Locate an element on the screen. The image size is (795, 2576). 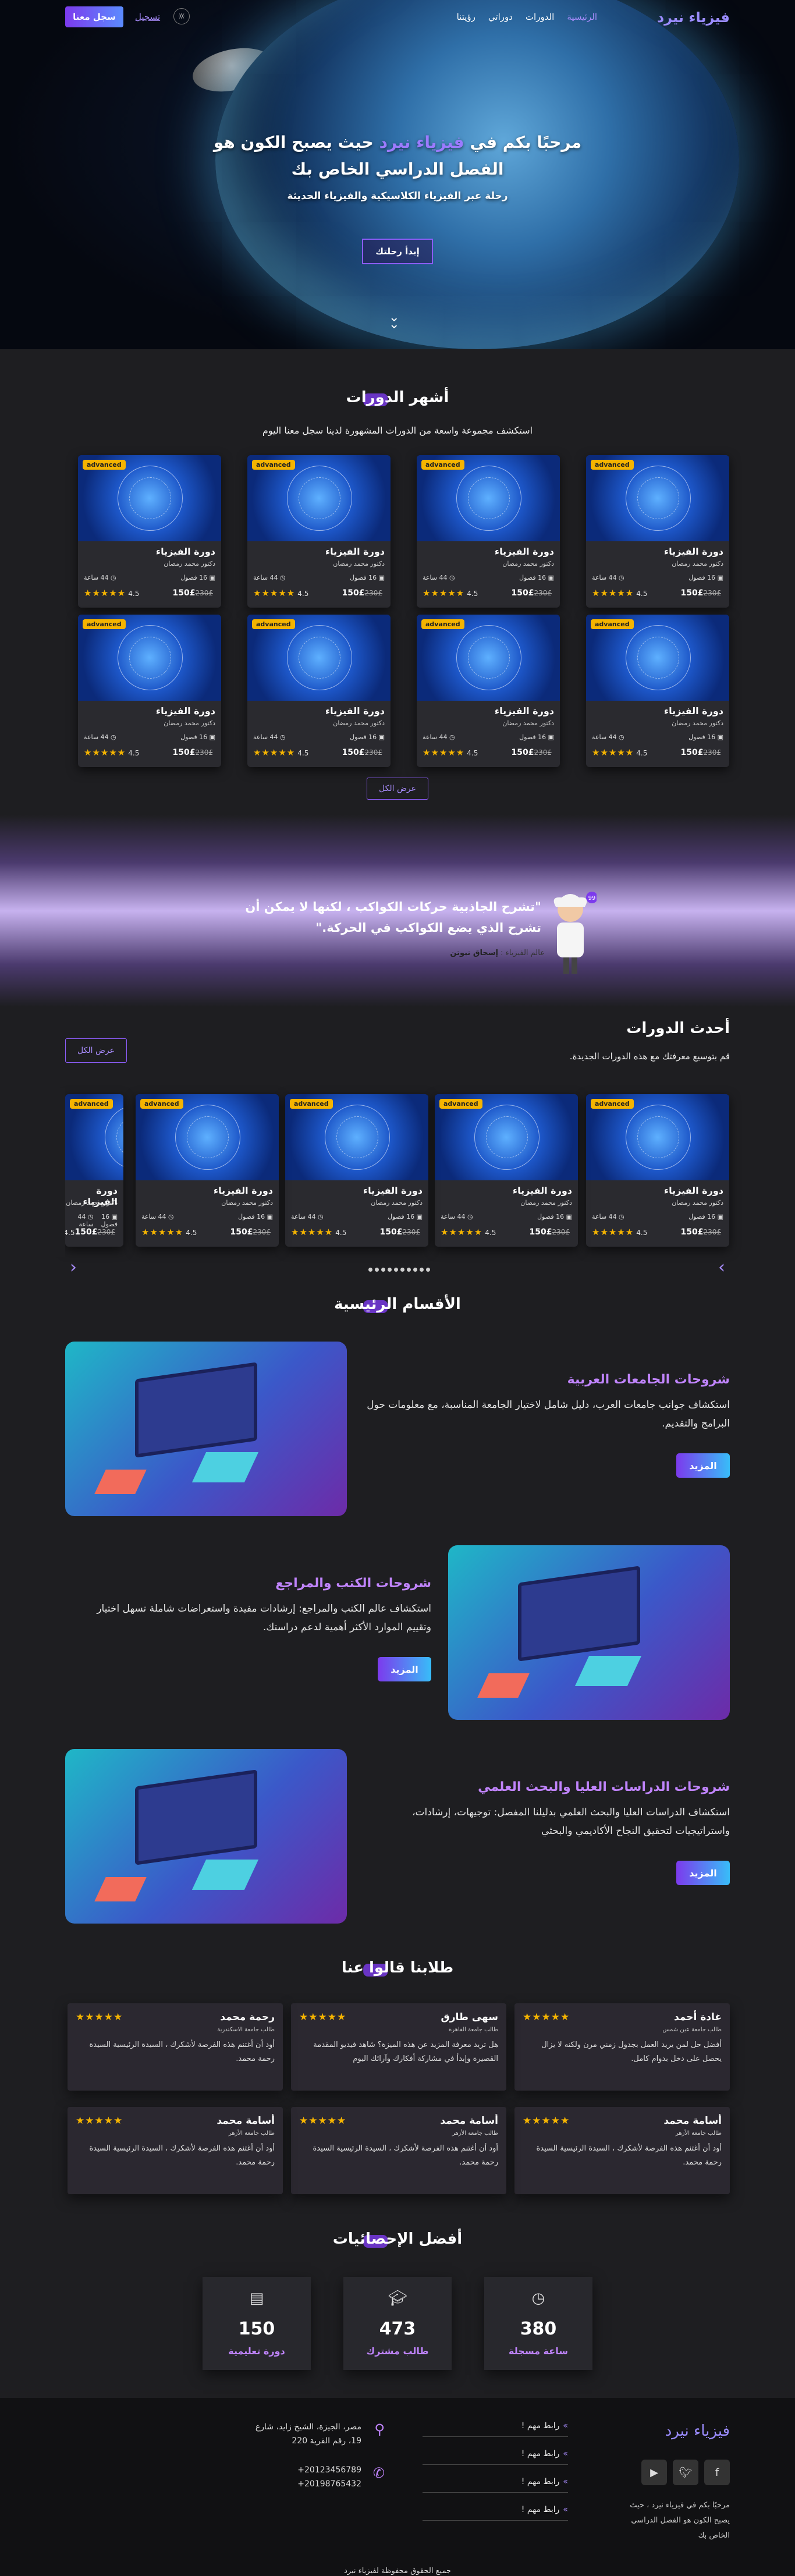
twitter-icon: 🐦︎ is located at coordinates (685, 2473).